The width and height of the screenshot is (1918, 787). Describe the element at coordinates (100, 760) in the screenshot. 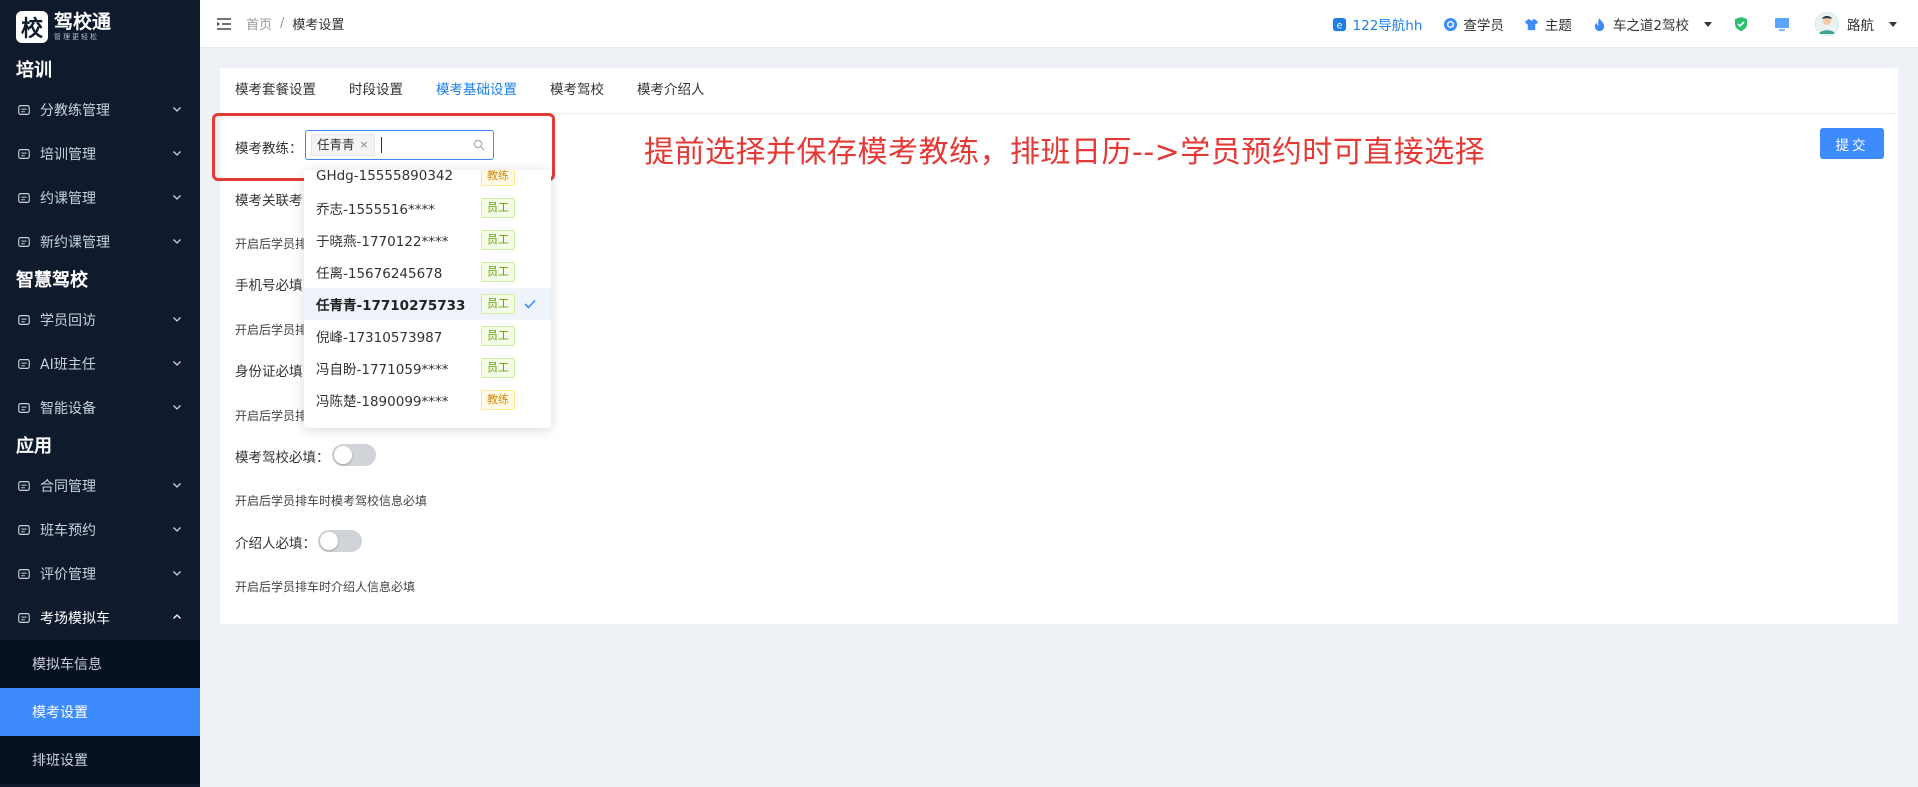

I see `sidebar-subitem: 排班设置` at that location.